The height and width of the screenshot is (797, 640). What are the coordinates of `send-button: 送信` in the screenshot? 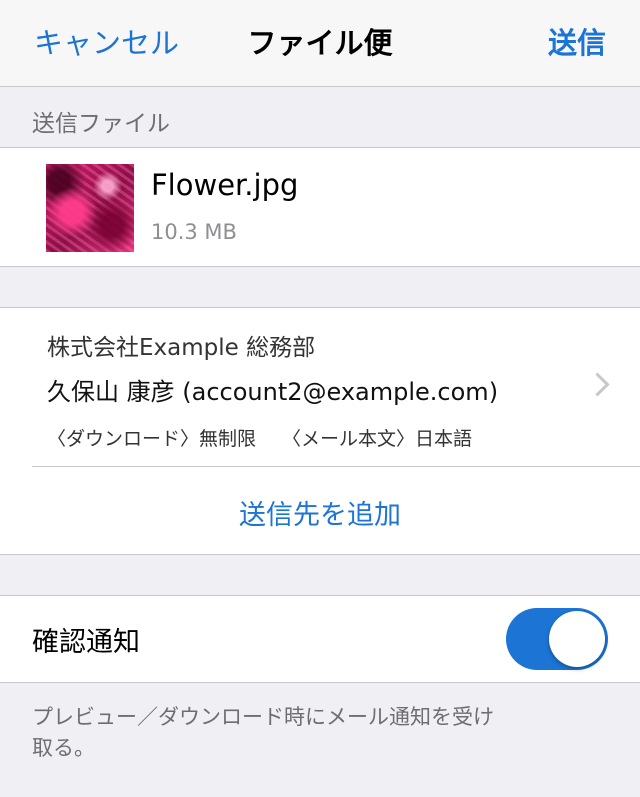 It's located at (577, 41).